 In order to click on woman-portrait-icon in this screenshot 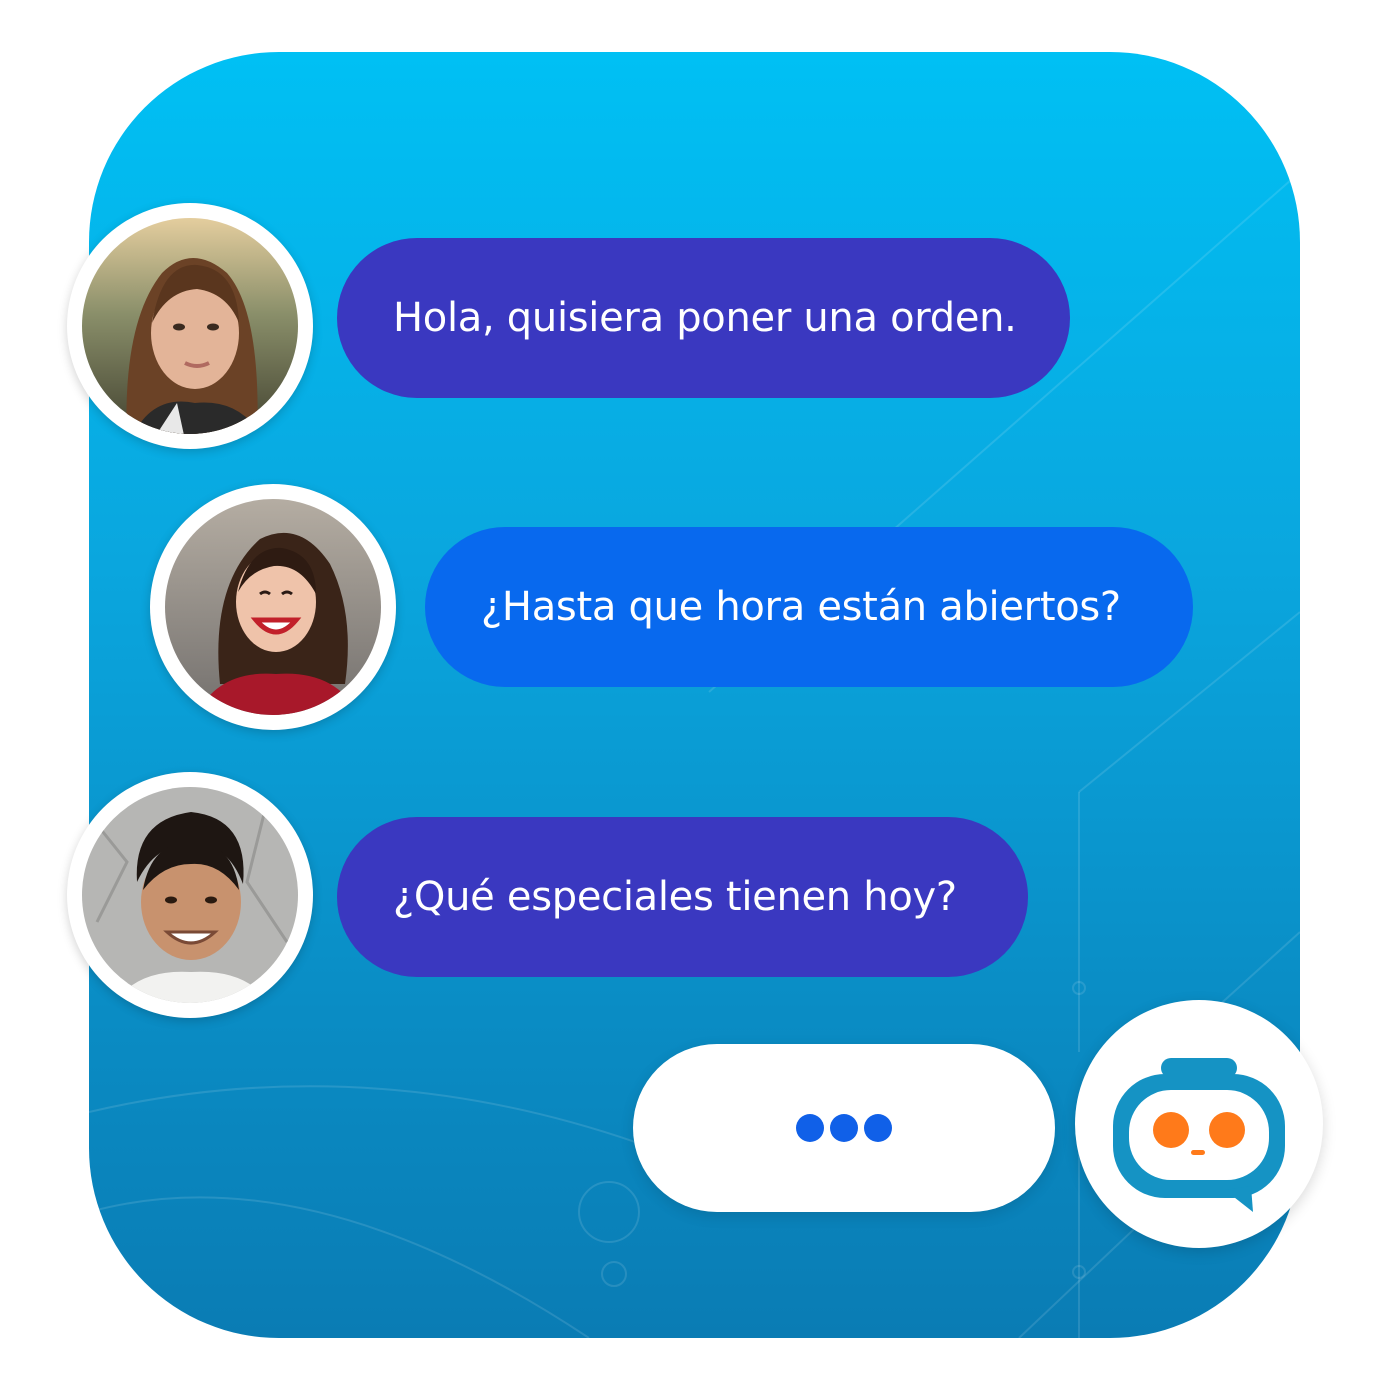, I will do `click(190, 326)`.